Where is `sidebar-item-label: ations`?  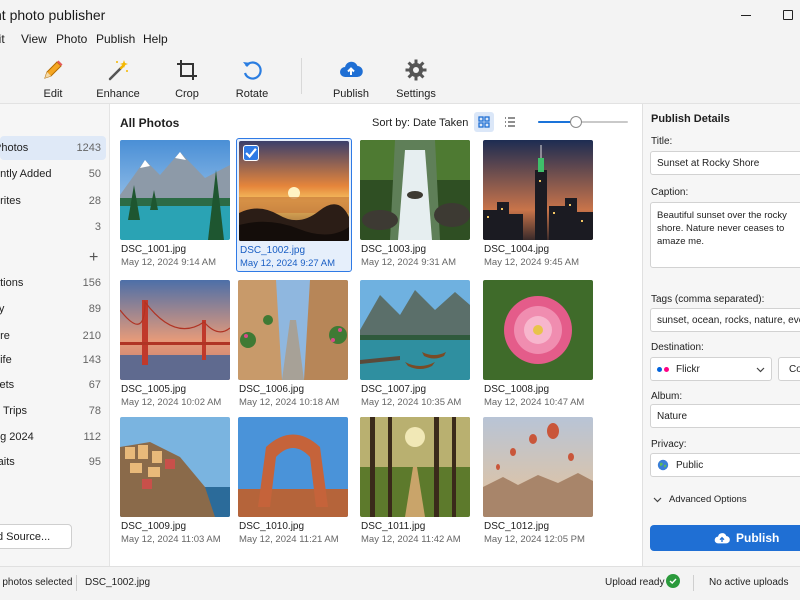 sidebar-item-label: ations is located at coordinates (12, 283).